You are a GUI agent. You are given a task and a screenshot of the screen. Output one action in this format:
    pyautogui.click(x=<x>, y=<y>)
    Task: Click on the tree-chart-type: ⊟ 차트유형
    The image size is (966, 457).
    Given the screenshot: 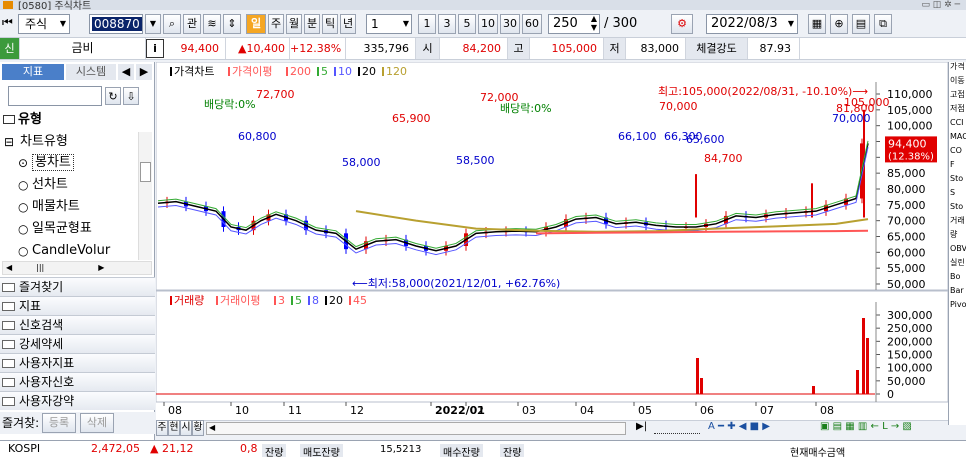 What is the action you would take?
    pyautogui.click(x=77, y=142)
    